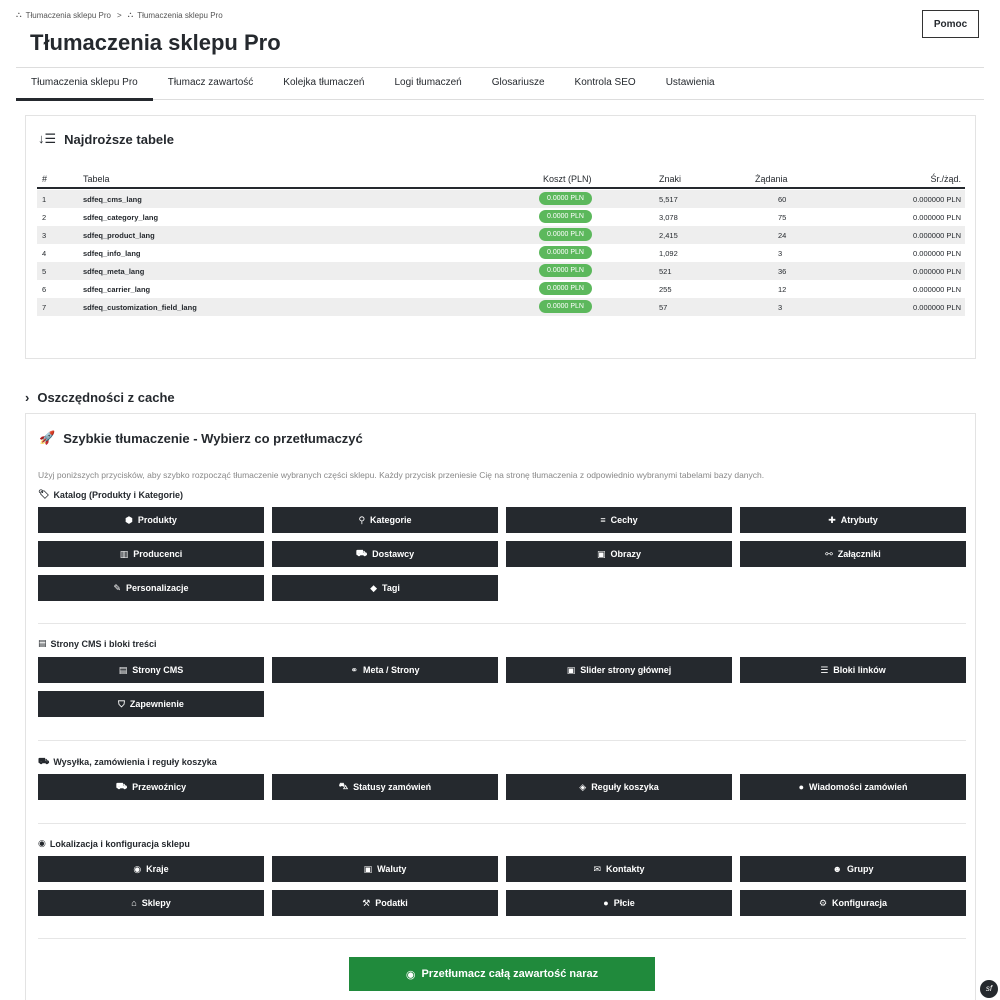  I want to click on row-number: 2, so click(44, 217).